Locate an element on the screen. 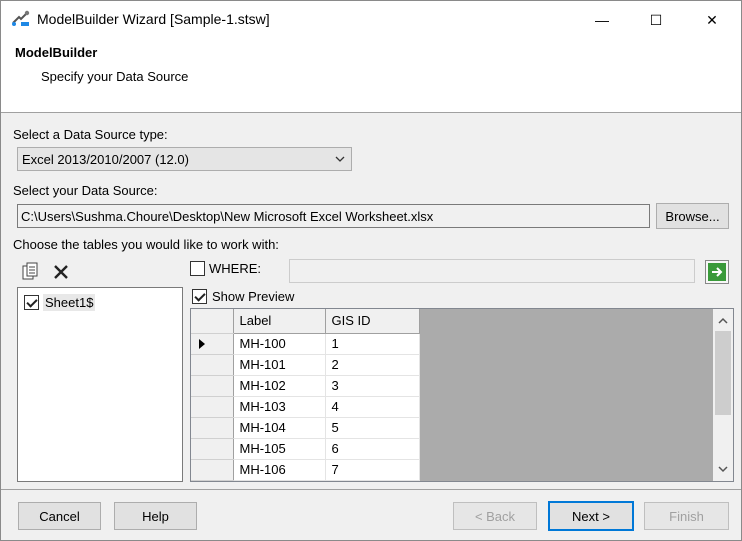 The width and height of the screenshot is (742, 541). next-button: Next > is located at coordinates (591, 516).